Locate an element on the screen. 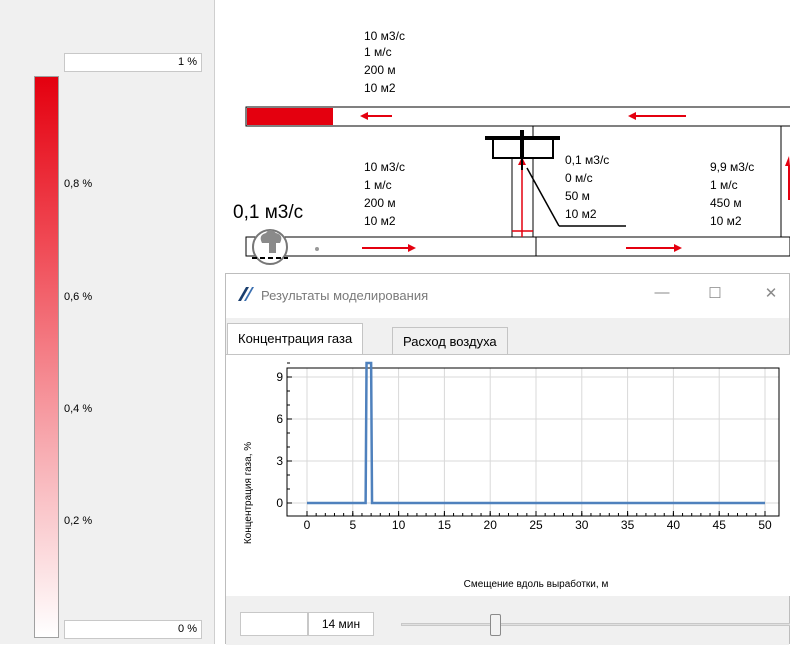  x-tick-label: 10 is located at coordinates (399, 525).